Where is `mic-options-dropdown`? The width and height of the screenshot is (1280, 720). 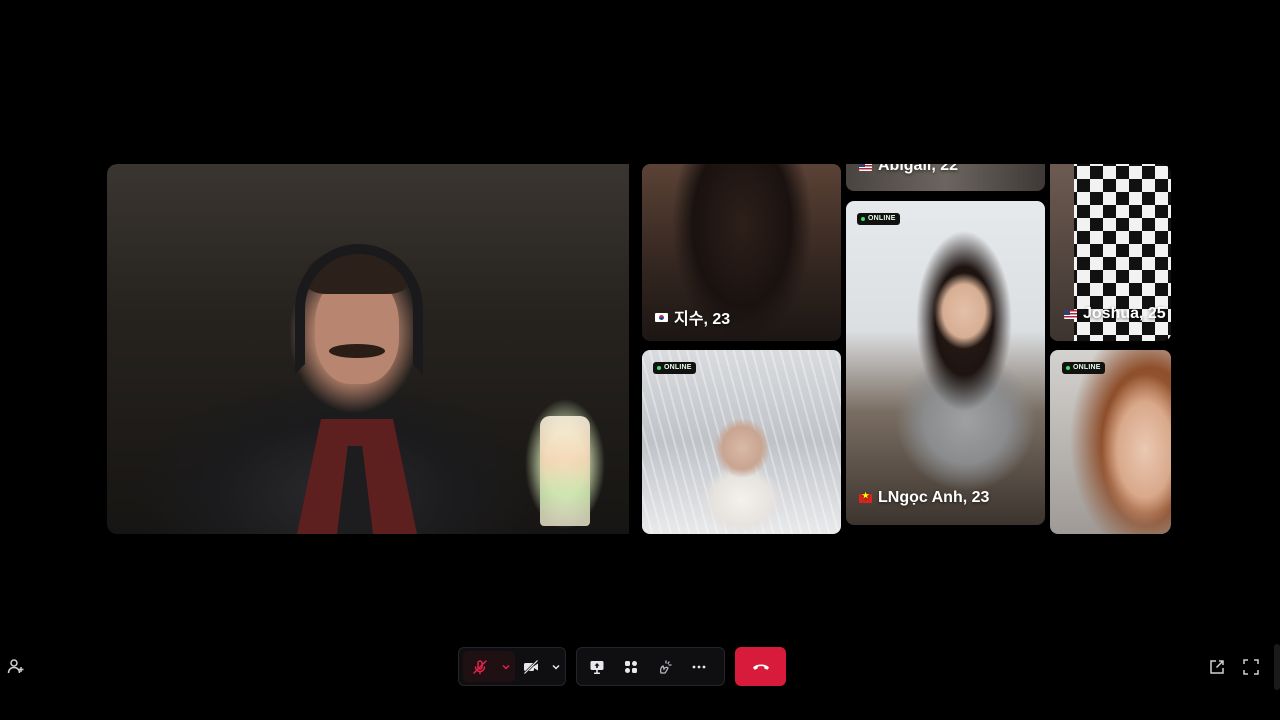 mic-options-dropdown is located at coordinates (506, 666).